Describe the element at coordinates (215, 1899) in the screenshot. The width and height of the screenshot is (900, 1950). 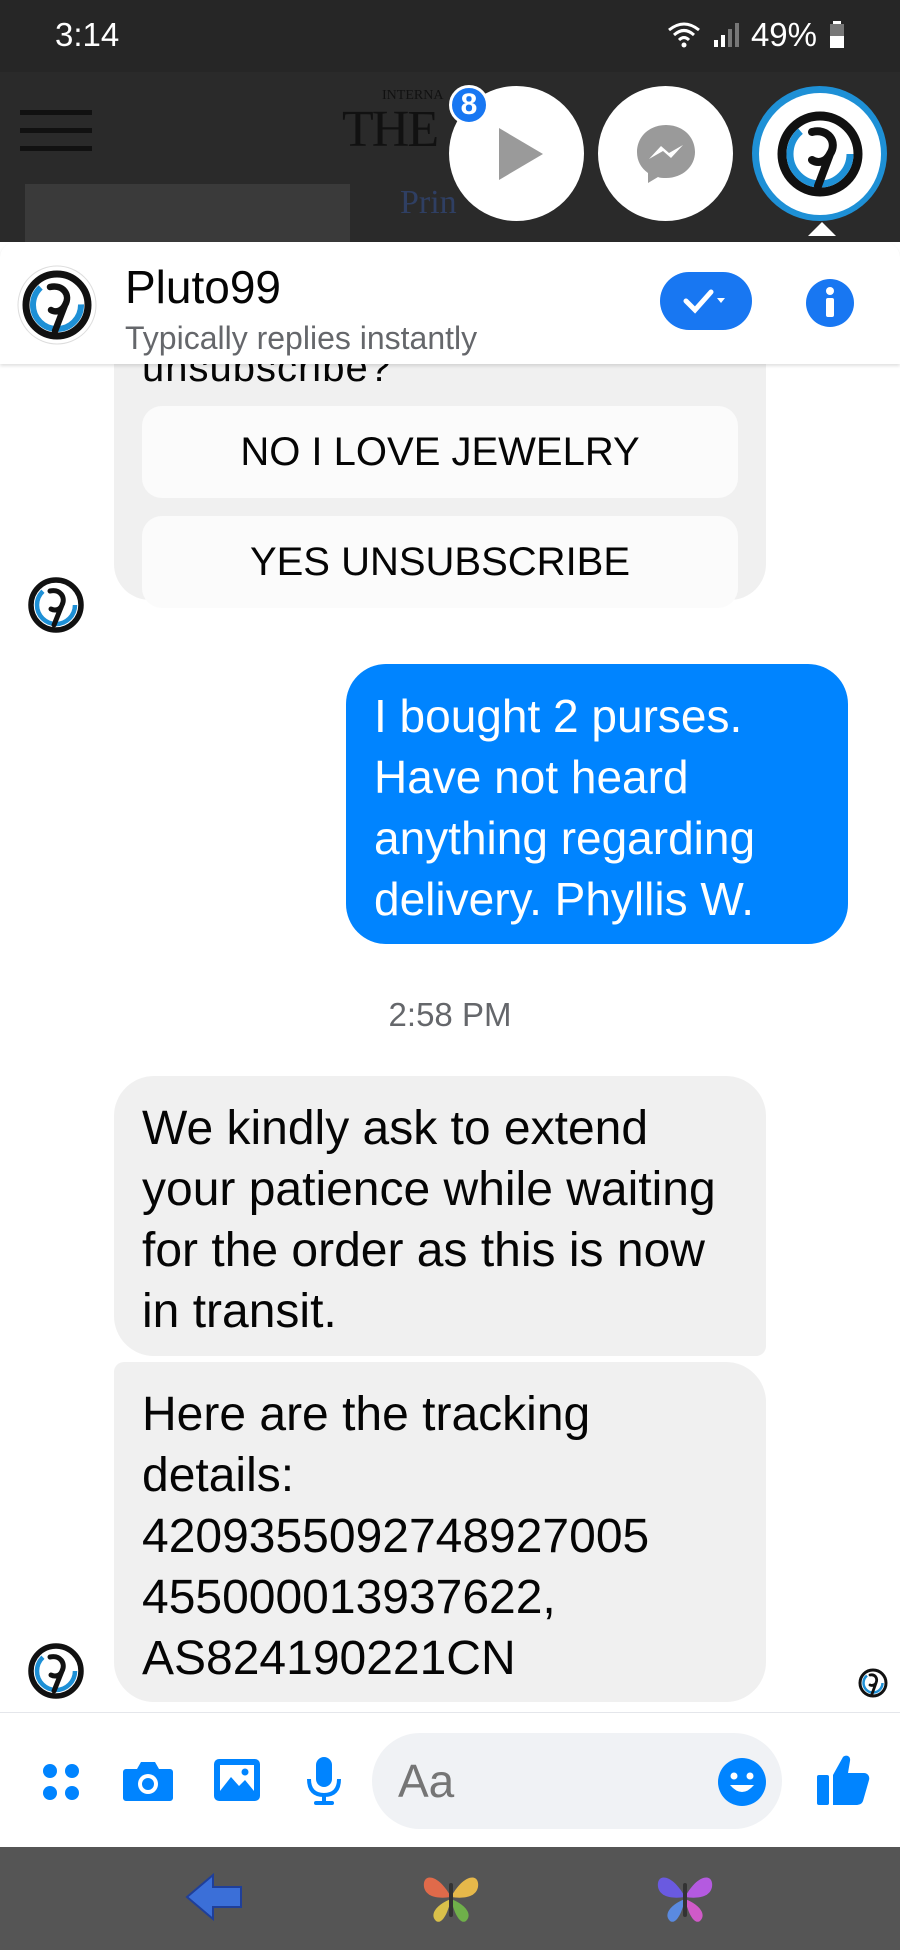
I see `back-arrow-icon` at that location.